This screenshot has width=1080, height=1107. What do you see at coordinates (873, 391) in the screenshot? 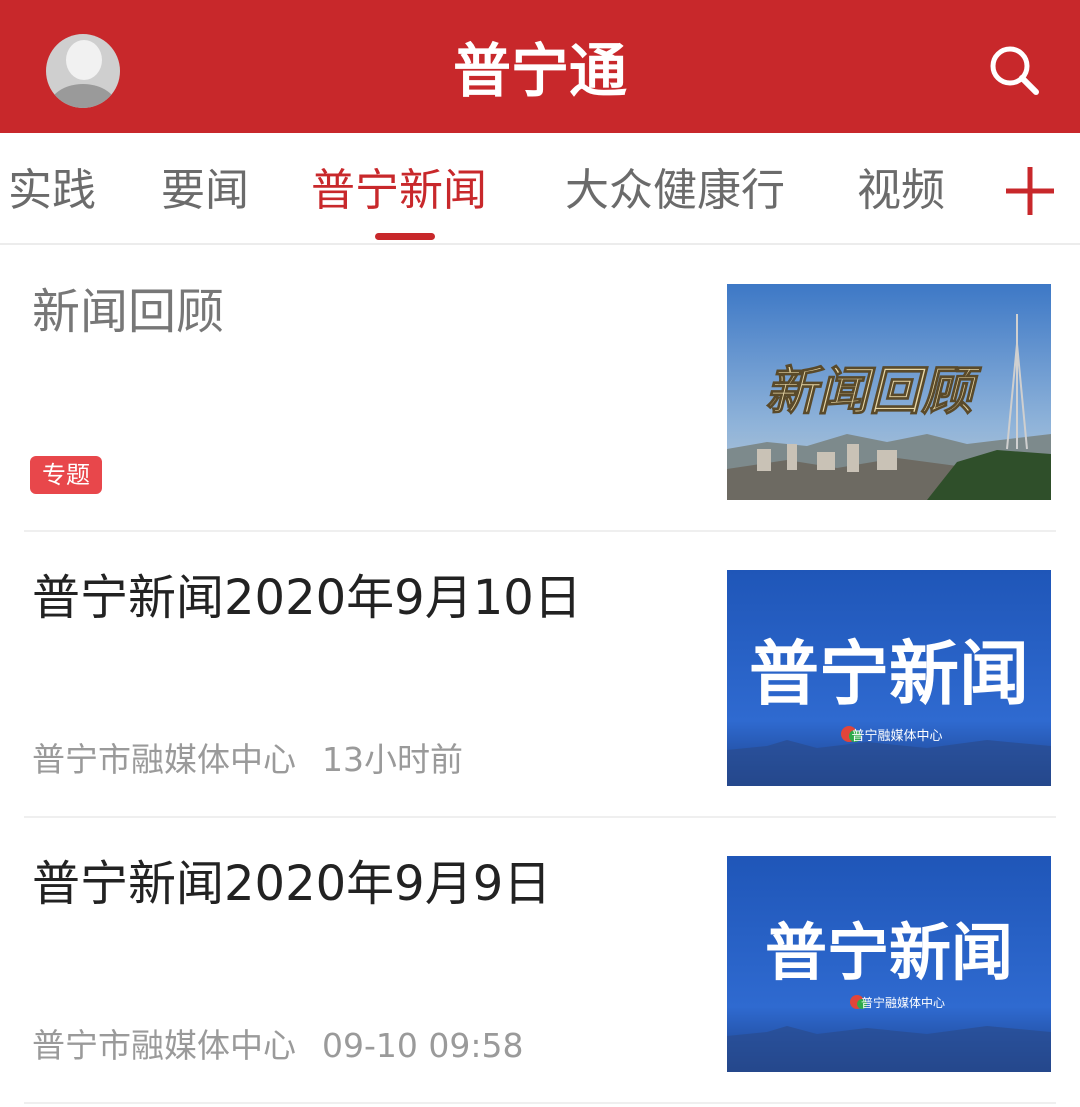
I see `thumbnail-caption: 新闻回顾` at bounding box center [873, 391].